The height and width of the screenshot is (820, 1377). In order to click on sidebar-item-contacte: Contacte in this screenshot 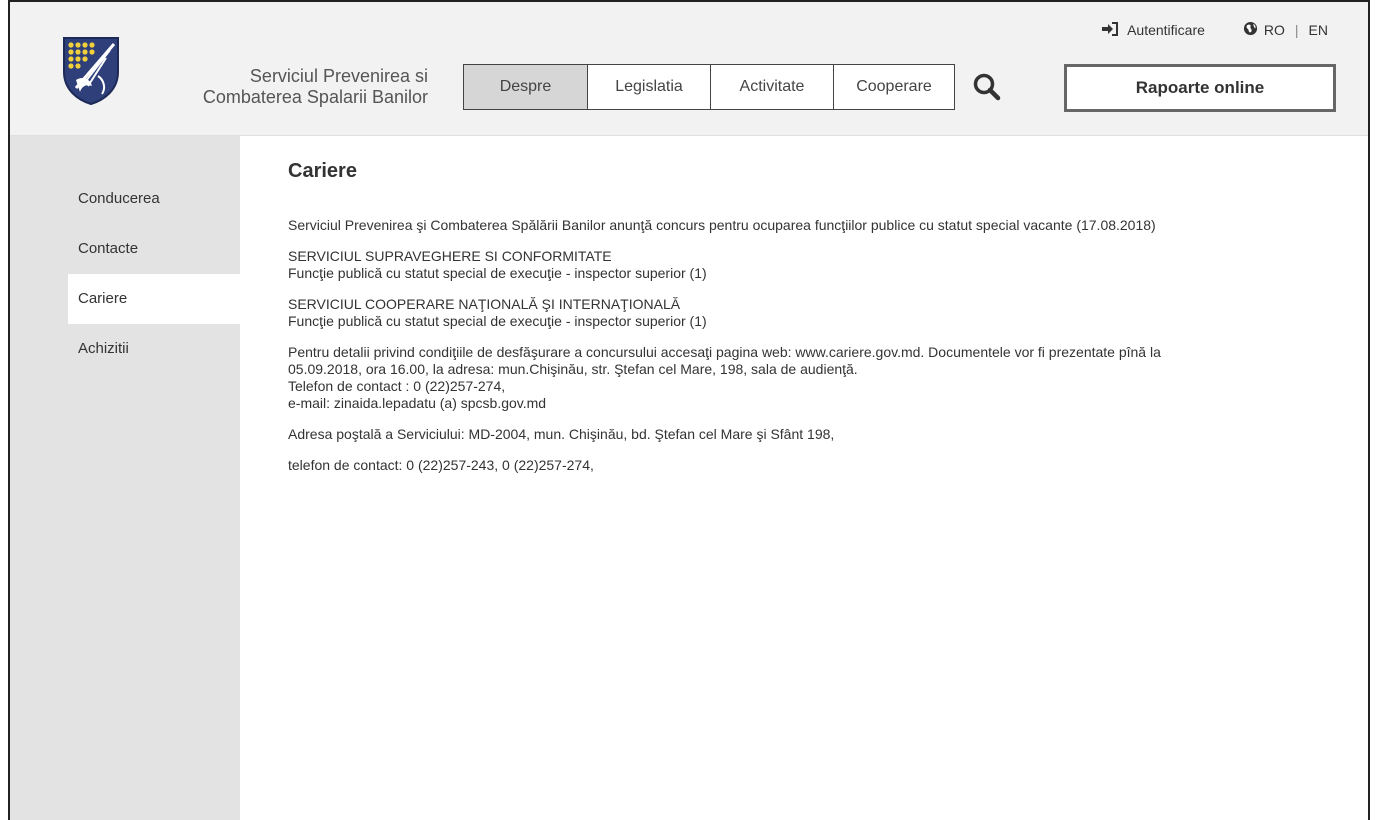, I will do `click(125, 249)`.